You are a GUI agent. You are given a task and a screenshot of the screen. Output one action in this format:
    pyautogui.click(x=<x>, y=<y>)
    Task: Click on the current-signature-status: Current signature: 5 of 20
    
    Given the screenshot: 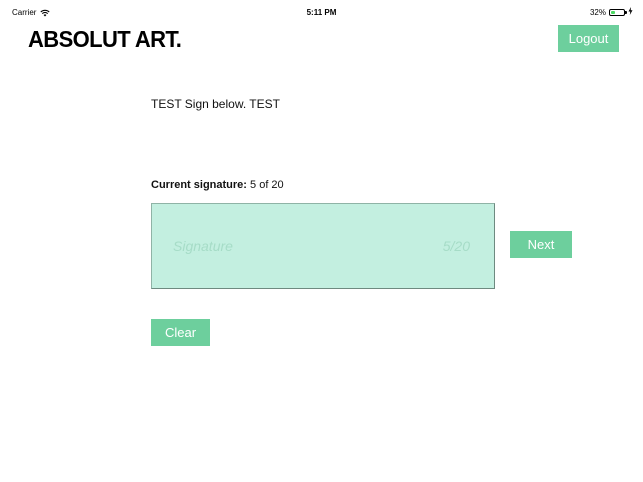 What is the action you would take?
    pyautogui.click(x=217, y=185)
    